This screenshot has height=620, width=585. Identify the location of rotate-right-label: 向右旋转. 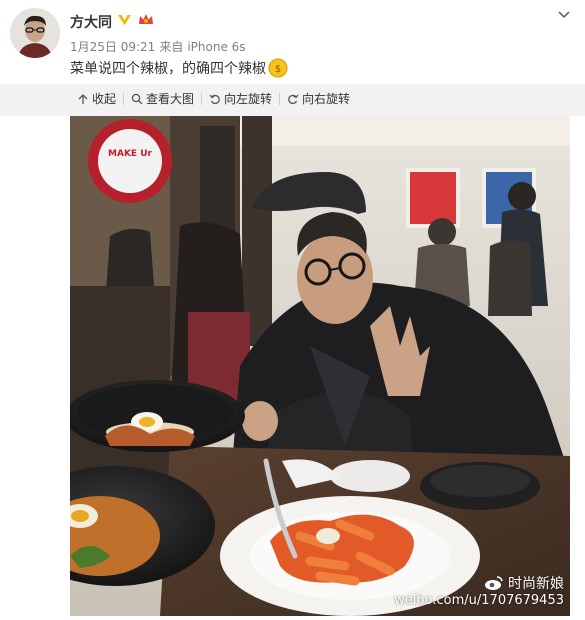
(326, 99).